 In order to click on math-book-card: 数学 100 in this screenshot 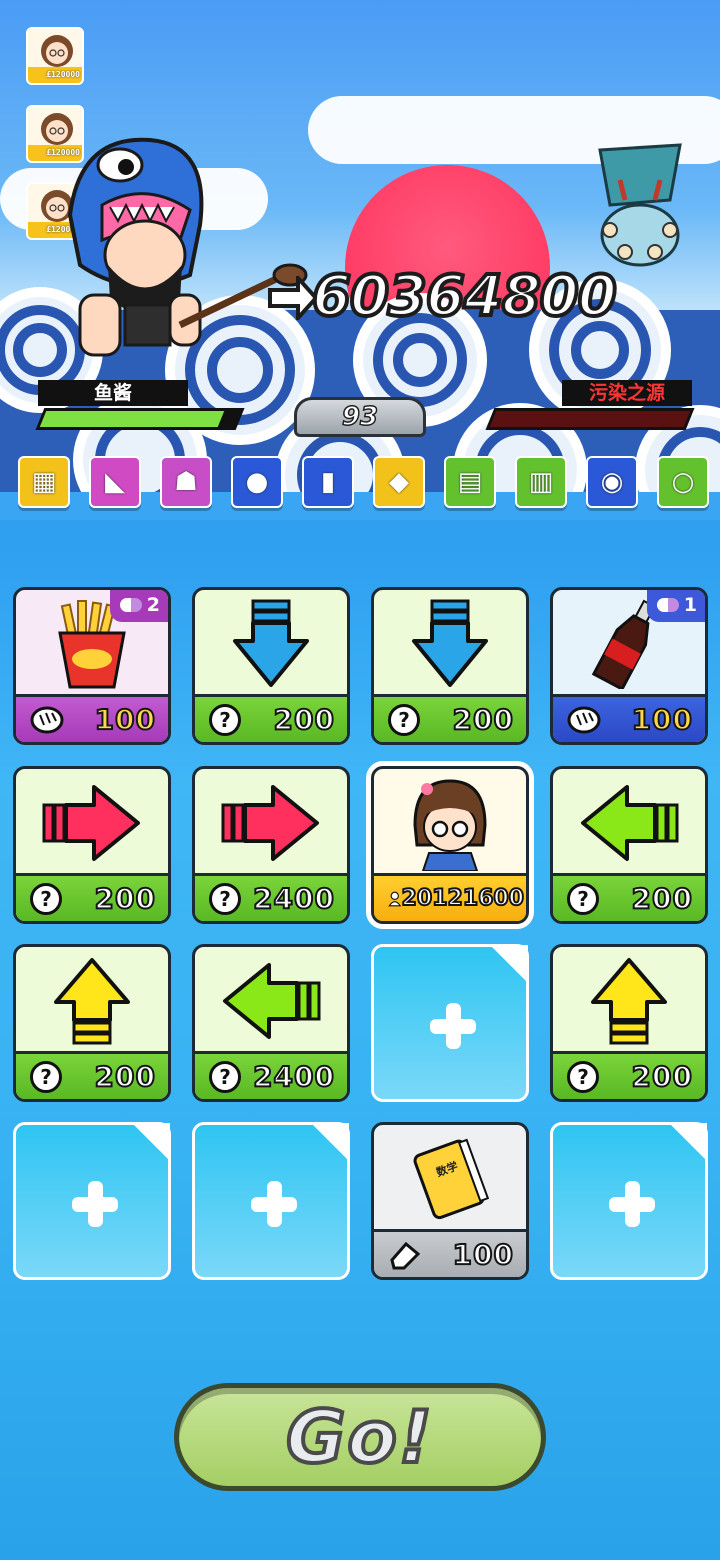, I will do `click(450, 1201)`.